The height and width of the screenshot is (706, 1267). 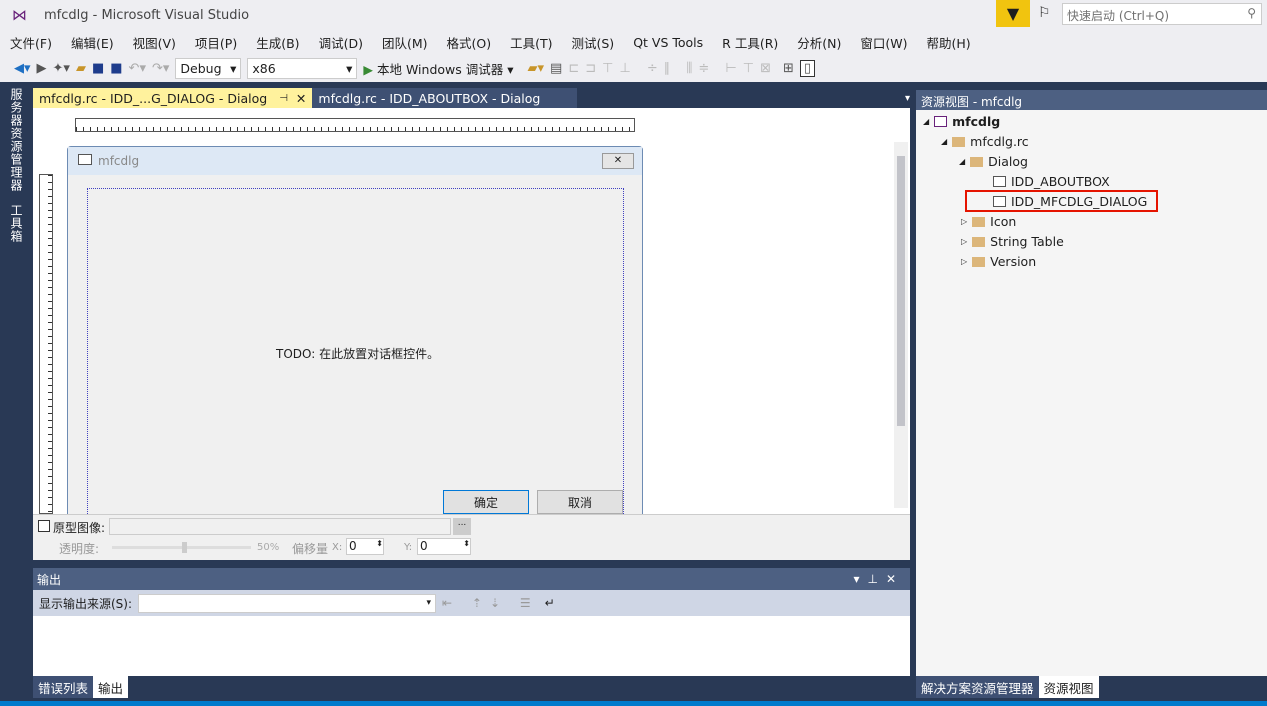 What do you see at coordinates (341, 42) in the screenshot?
I see `menu-debug: 调试(D)` at bounding box center [341, 42].